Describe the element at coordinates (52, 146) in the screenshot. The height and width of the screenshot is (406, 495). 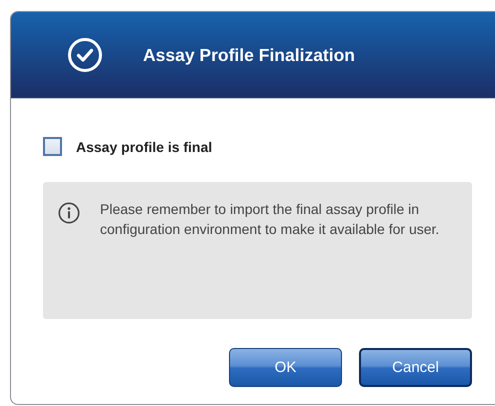
I see `checkbox` at that location.